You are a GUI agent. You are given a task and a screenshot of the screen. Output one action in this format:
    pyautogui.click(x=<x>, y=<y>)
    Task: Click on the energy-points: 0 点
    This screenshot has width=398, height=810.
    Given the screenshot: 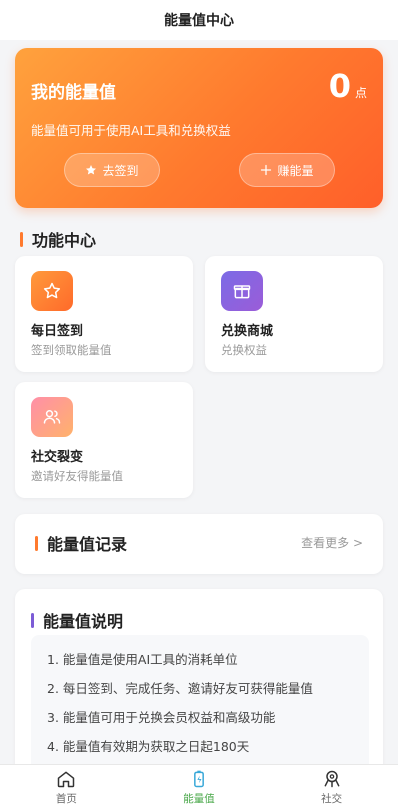 What is the action you would take?
    pyautogui.click(x=348, y=86)
    